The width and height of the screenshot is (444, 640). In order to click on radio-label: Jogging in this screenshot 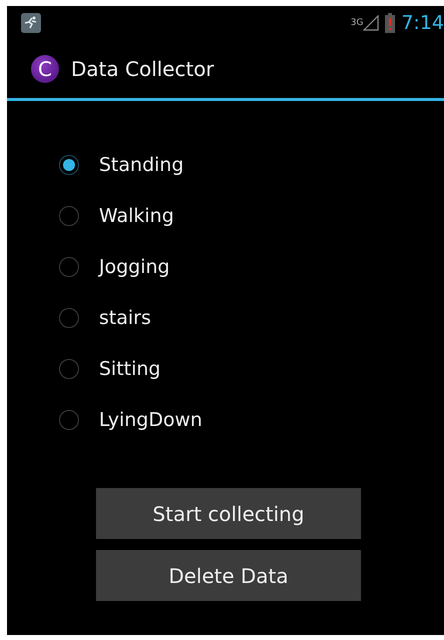, I will do `click(134, 267)`.